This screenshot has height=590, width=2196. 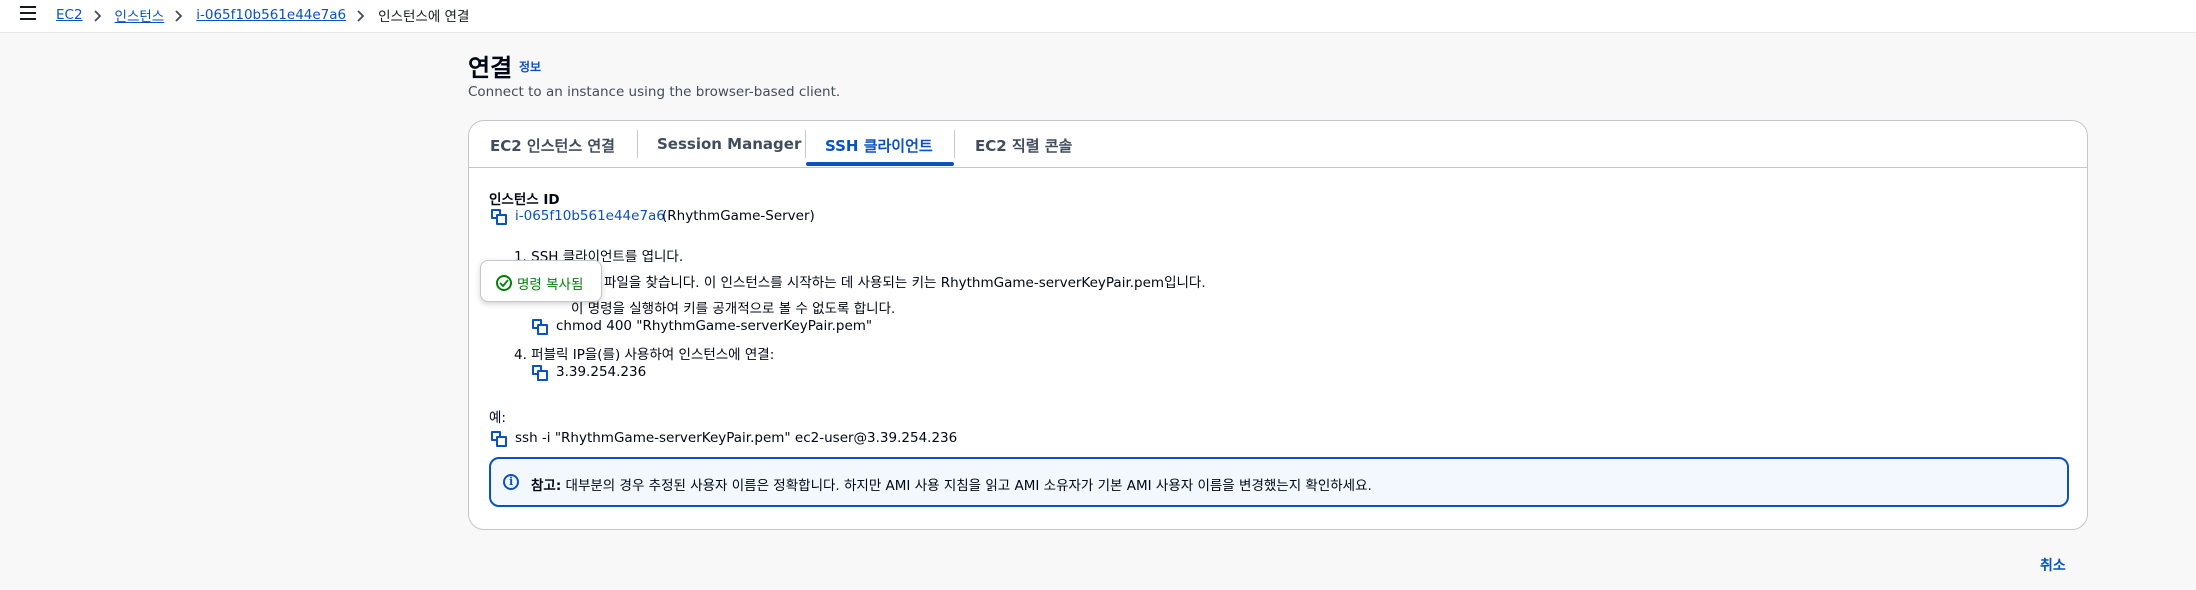 What do you see at coordinates (524, 200) in the screenshot?
I see `instance-id-heading: 인스턴스 ID` at bounding box center [524, 200].